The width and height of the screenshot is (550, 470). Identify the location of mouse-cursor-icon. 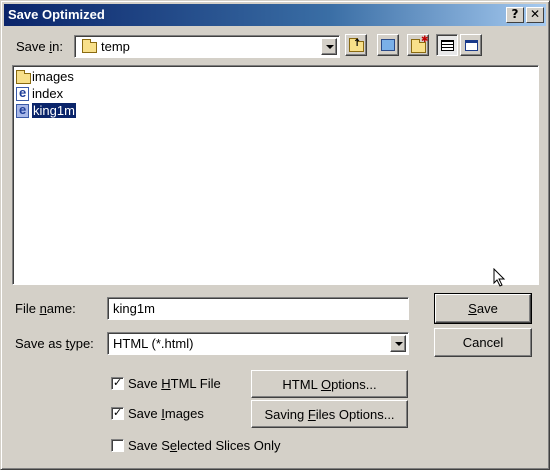
(499, 277).